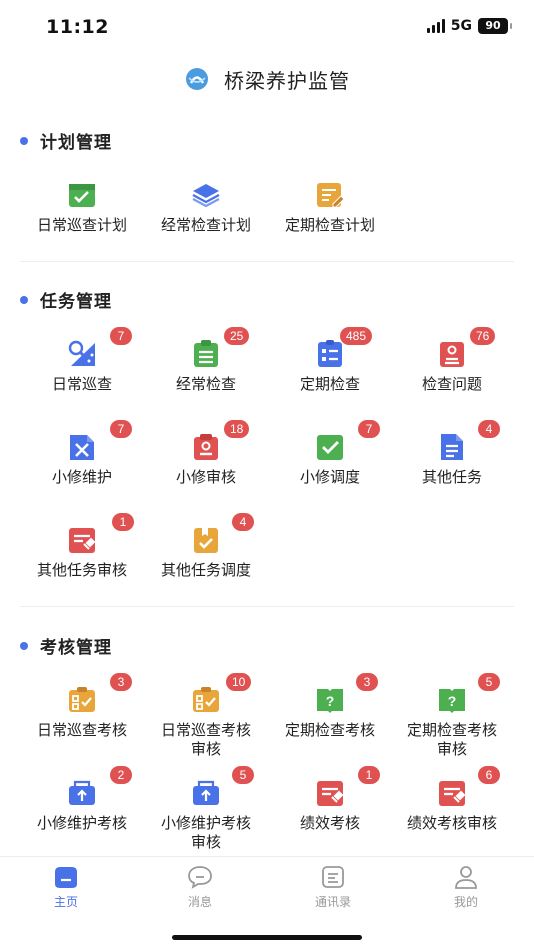  What do you see at coordinates (77, 27) in the screenshot?
I see `status-time: 11:12` at bounding box center [77, 27].